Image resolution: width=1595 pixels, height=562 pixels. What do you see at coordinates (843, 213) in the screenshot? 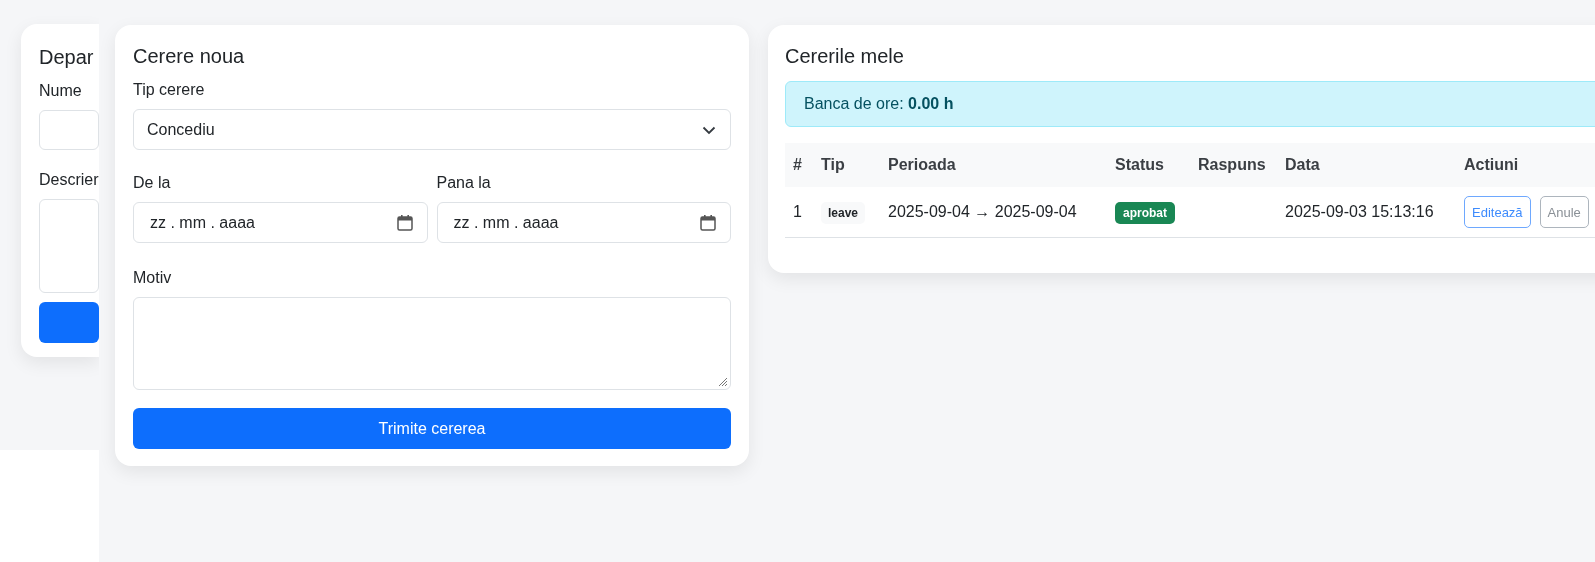
I see `type-badge: leave` at bounding box center [843, 213].